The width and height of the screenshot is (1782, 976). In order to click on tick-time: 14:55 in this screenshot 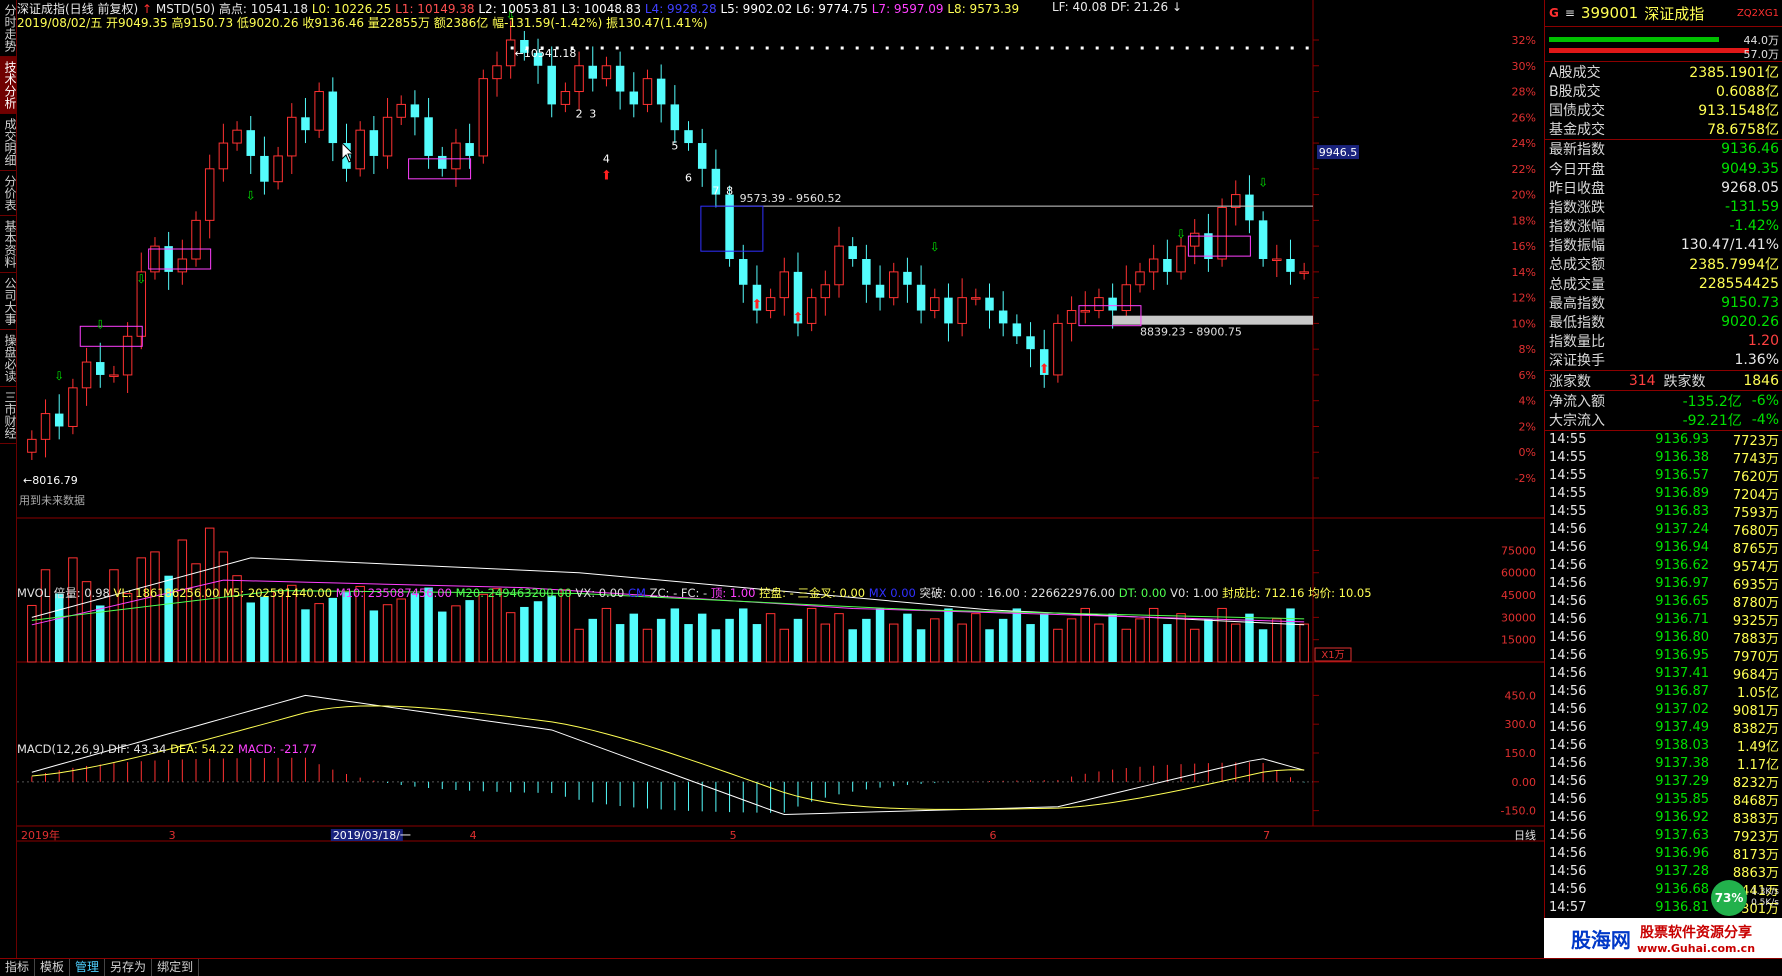, I will do `click(1568, 440)`.